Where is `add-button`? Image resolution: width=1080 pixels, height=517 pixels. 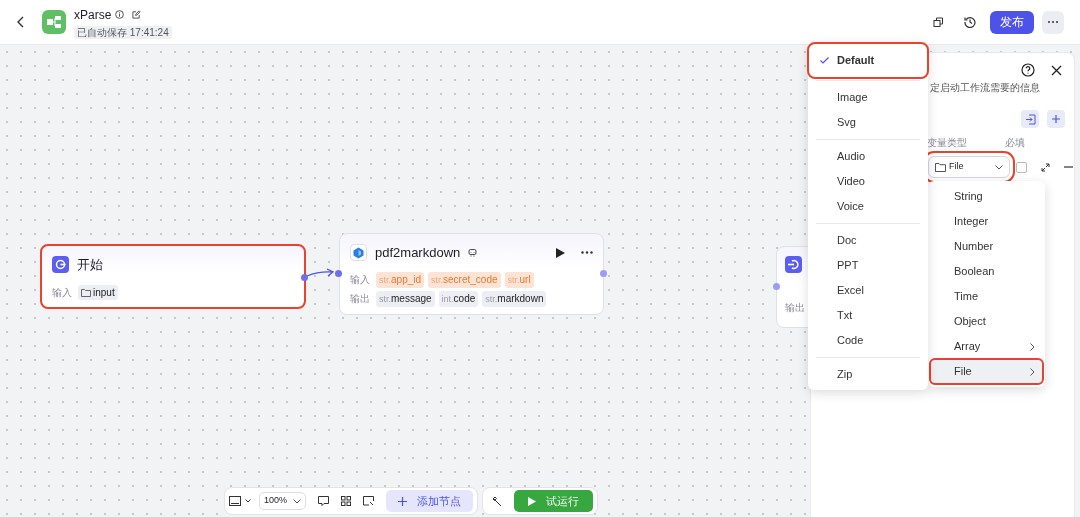
add-button is located at coordinates (1056, 119).